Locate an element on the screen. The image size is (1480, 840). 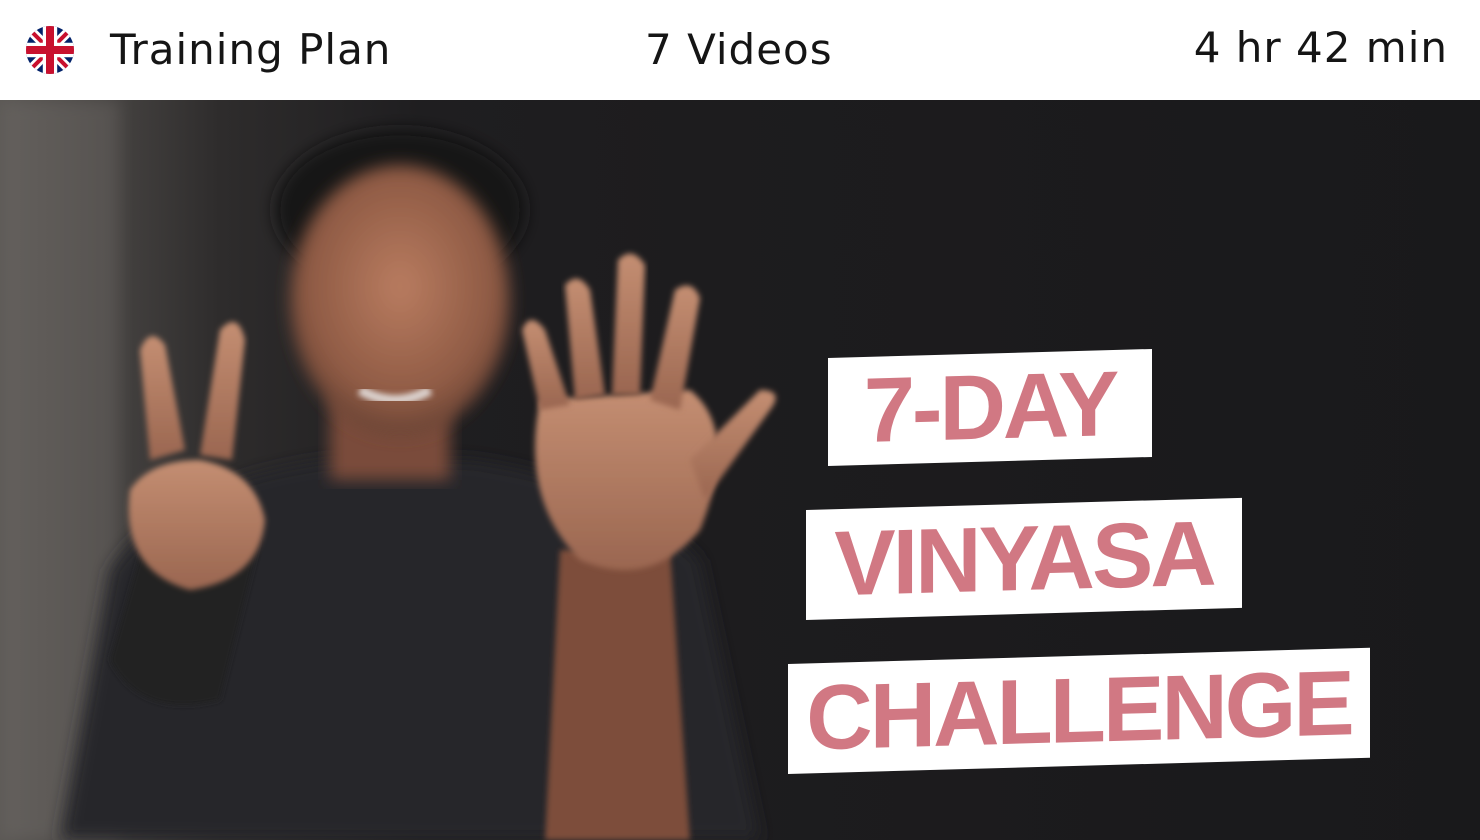
video-count: 7 Videos is located at coordinates (739, 49).